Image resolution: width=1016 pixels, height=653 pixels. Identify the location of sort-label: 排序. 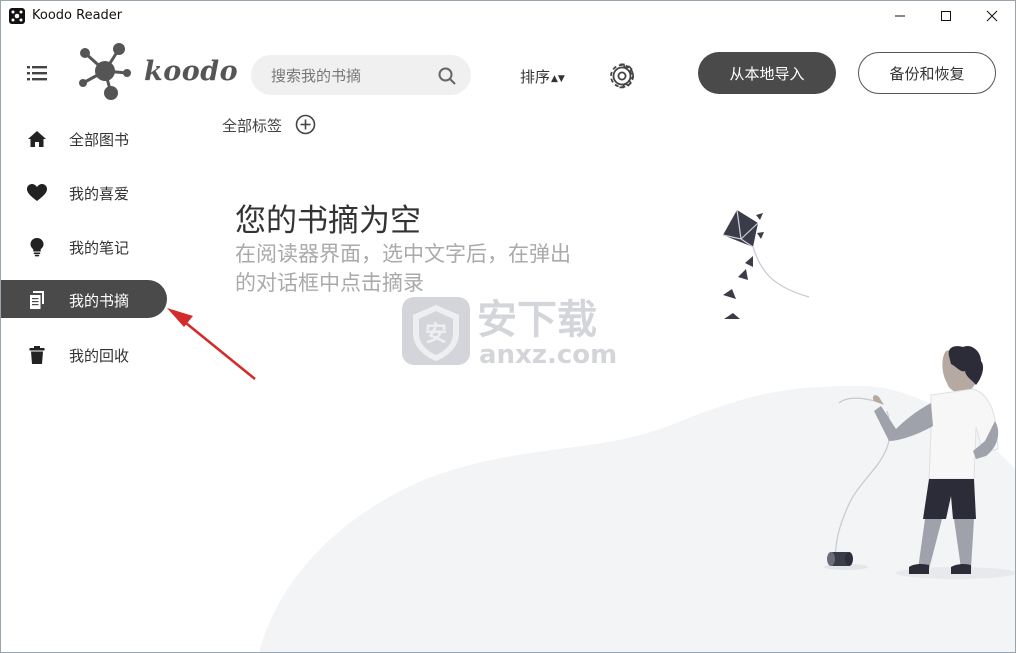
(535, 77).